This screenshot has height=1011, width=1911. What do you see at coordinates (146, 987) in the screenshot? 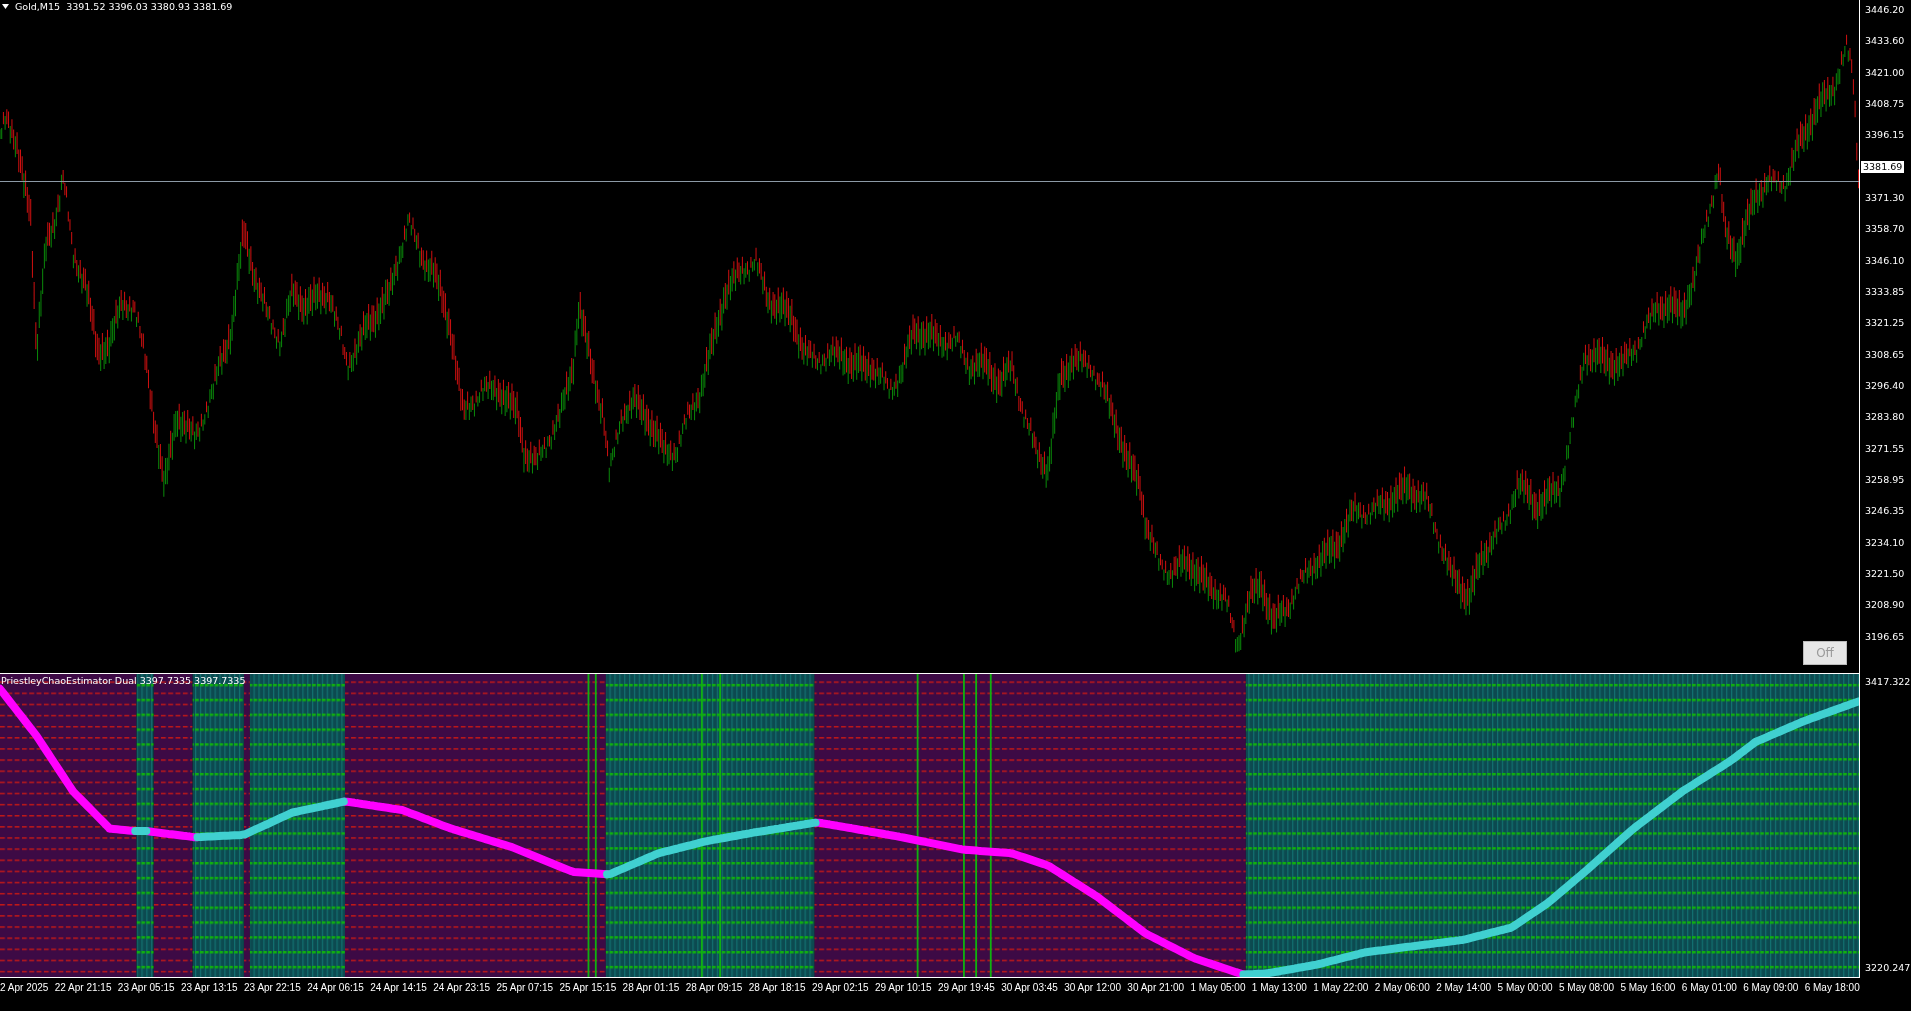
I see `time-axis-label: 23 Apr 05:15` at bounding box center [146, 987].